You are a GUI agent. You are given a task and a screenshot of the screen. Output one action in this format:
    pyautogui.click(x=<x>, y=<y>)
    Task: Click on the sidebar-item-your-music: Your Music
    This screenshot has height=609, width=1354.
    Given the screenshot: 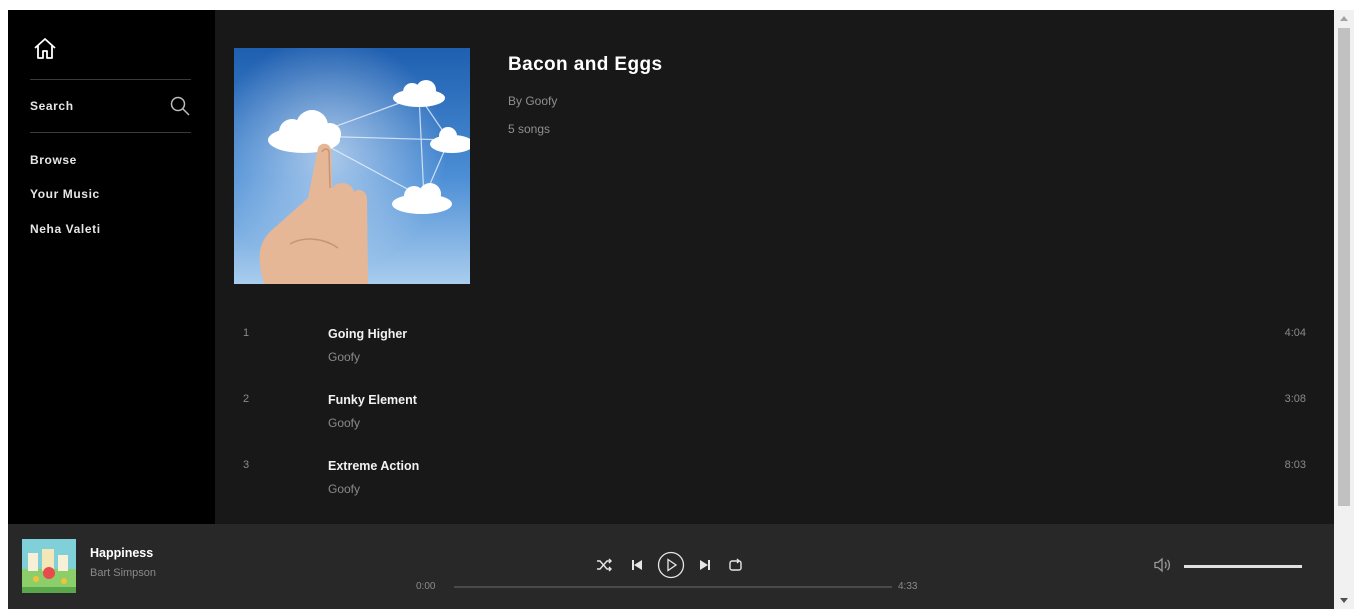 What is the action you would take?
    pyautogui.click(x=65, y=194)
    